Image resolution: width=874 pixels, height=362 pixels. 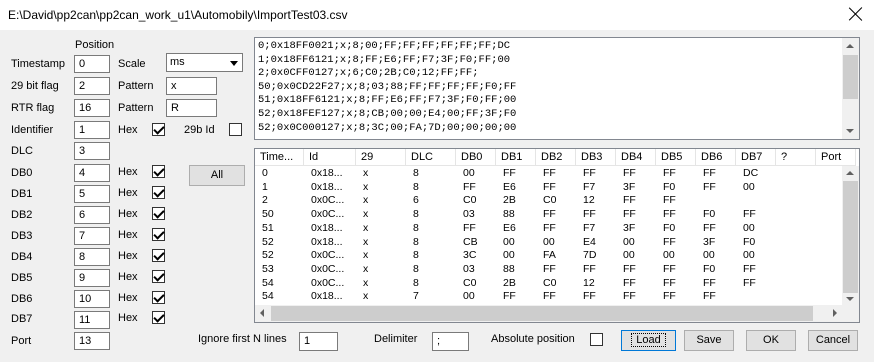 What do you see at coordinates (516, 157) in the screenshot?
I see `col-header-db1: DB1` at bounding box center [516, 157].